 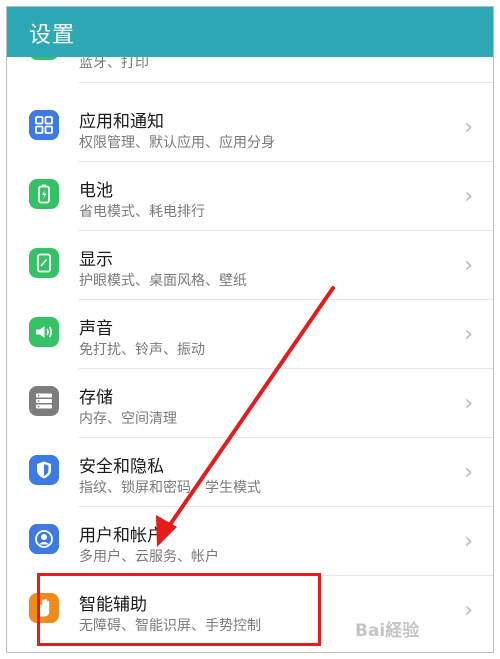 I want to click on row-subtitle: 免打扰、铃声、振动, so click(x=142, y=350).